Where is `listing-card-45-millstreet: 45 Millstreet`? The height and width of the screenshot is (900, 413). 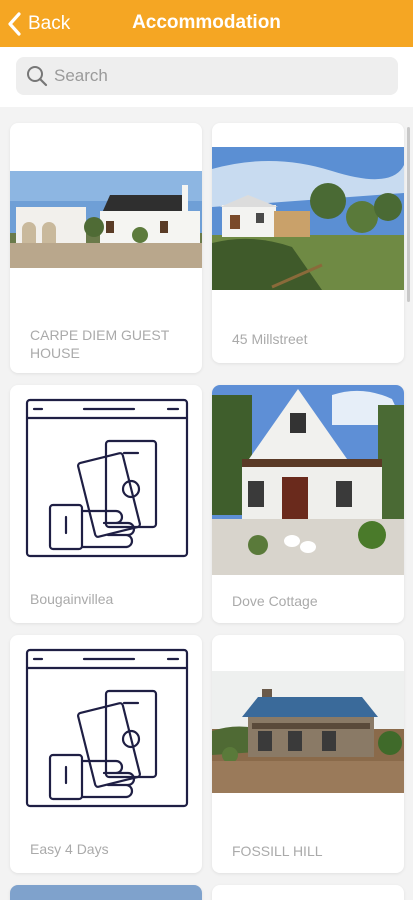 listing-card-45-millstreet: 45 Millstreet is located at coordinates (308, 243).